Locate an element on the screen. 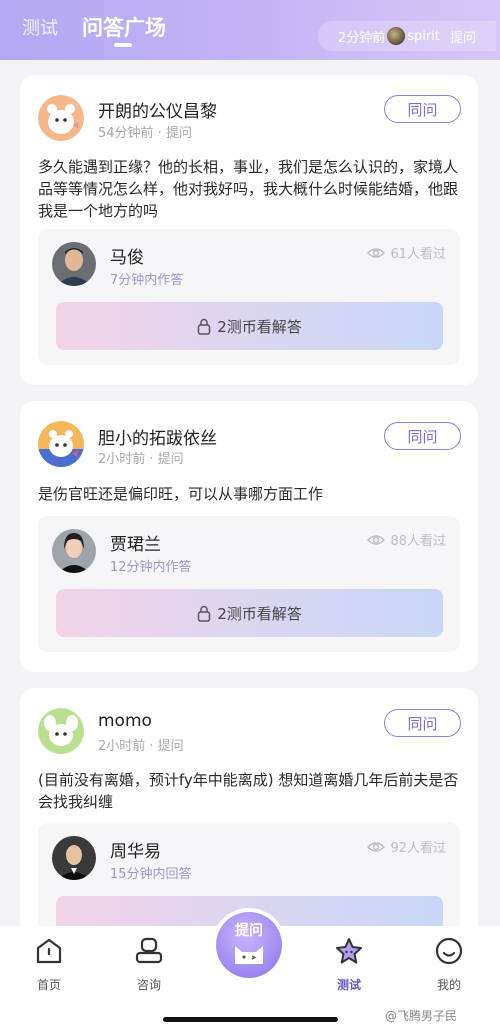  ticker-time: 2分钟前 is located at coordinates (362, 38).